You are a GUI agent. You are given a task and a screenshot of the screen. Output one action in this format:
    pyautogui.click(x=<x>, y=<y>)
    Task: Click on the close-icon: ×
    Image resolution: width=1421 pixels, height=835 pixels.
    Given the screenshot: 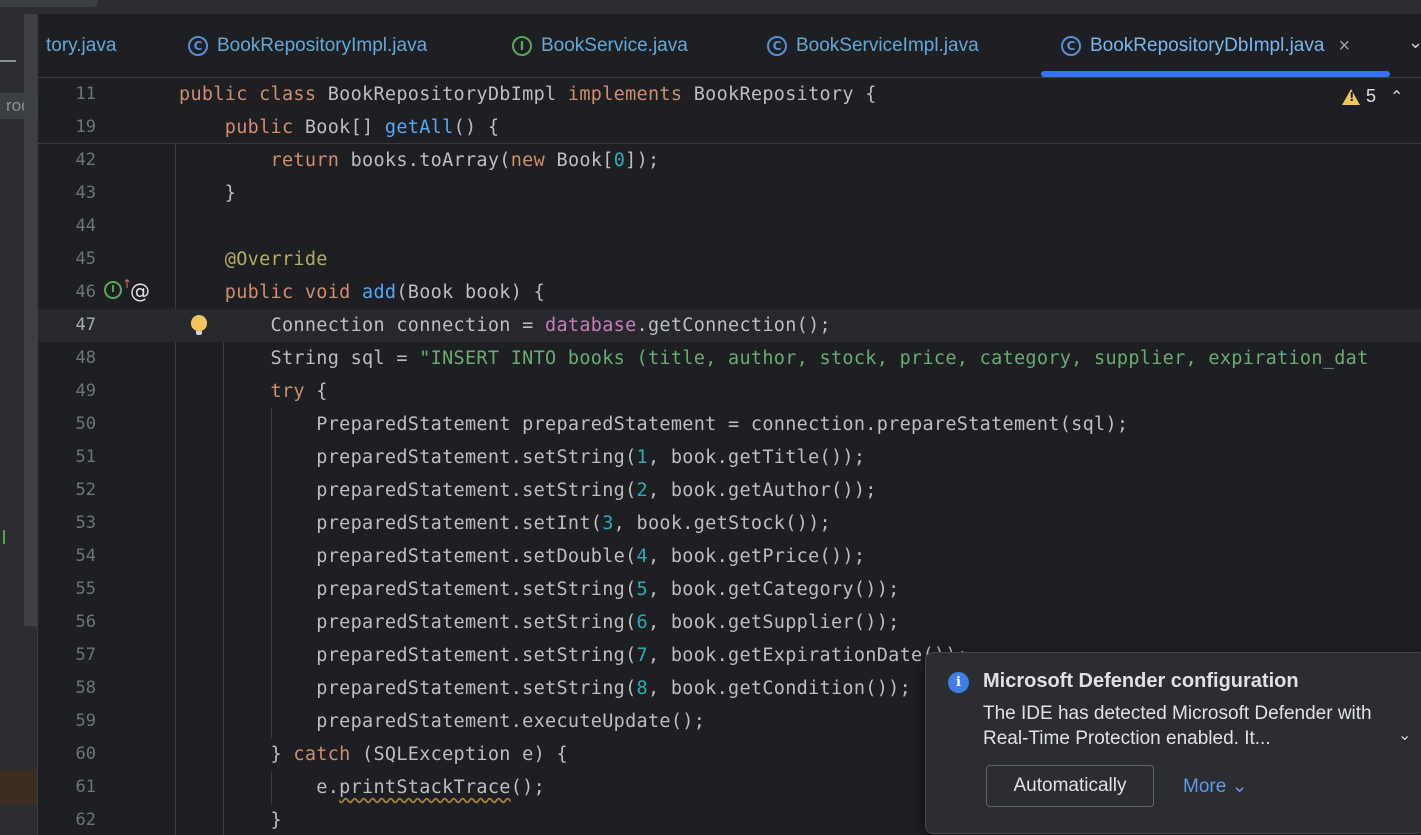 What is the action you would take?
    pyautogui.click(x=1344, y=46)
    